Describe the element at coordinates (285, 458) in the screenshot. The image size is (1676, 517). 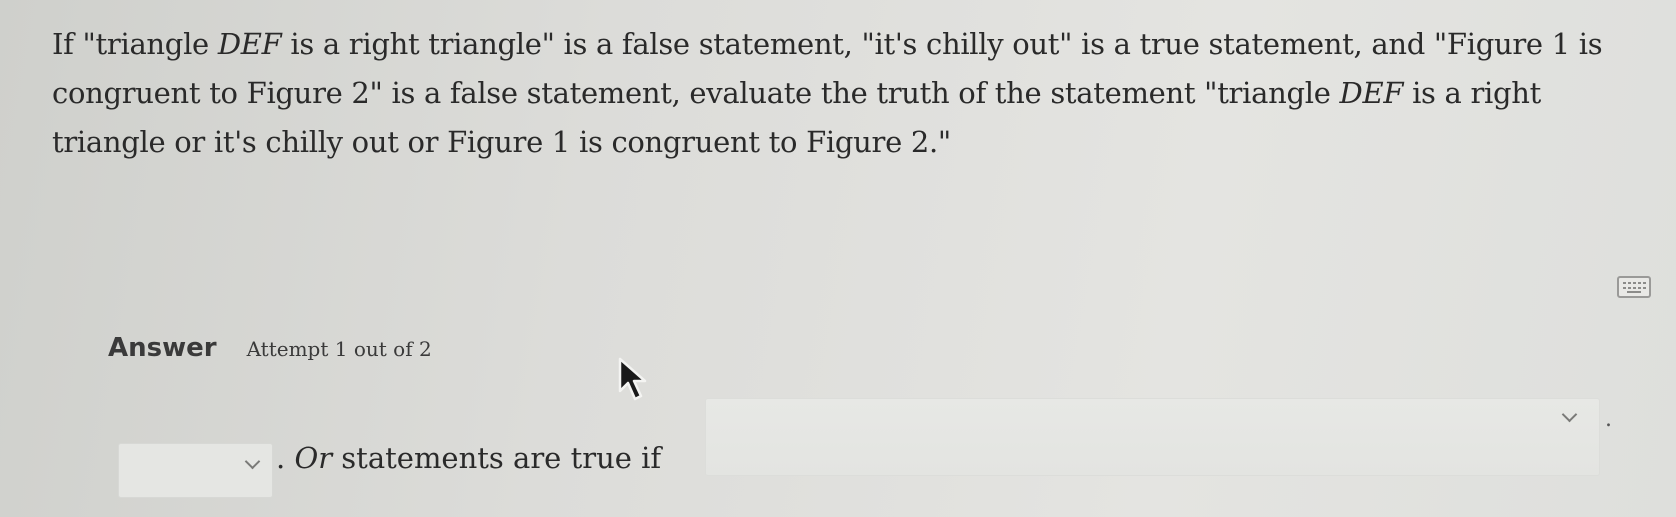
I see `sentence-prefix: .` at that location.